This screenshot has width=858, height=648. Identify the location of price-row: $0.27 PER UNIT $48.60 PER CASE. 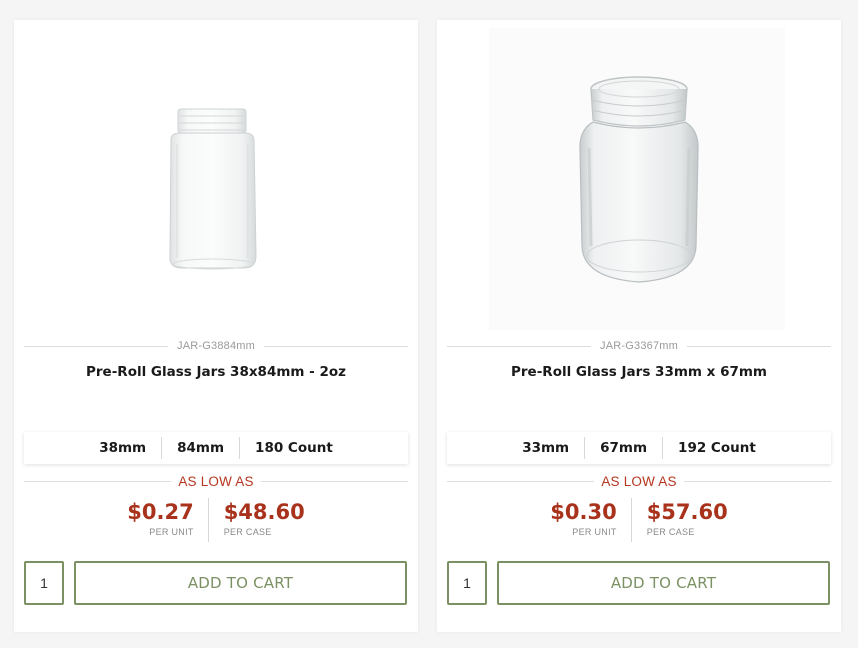
(216, 520).